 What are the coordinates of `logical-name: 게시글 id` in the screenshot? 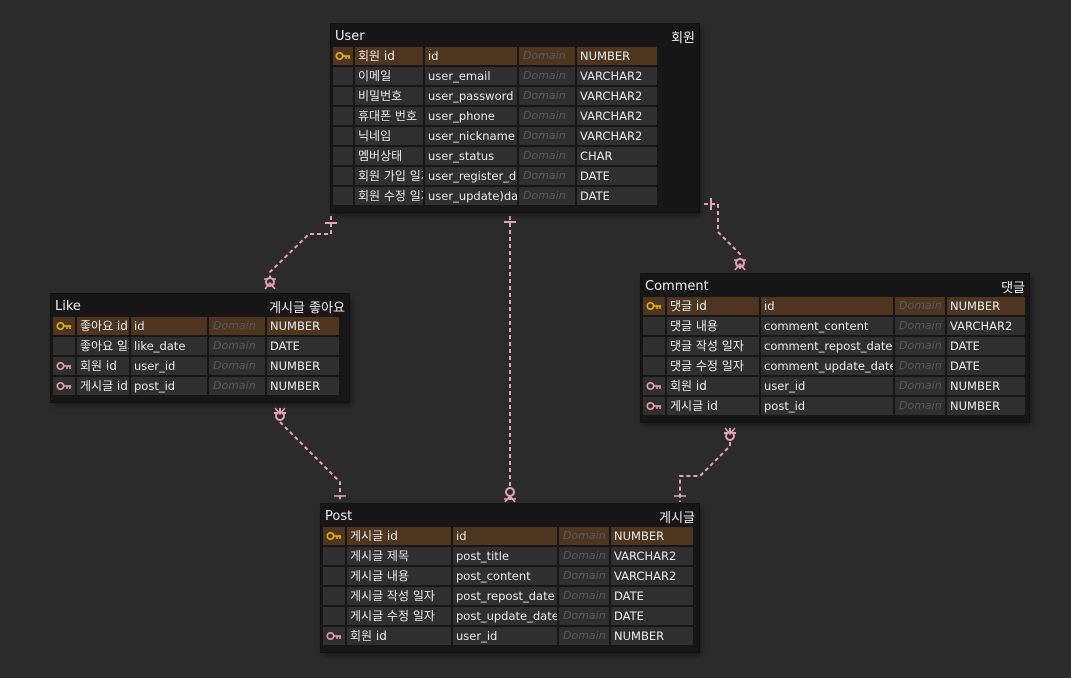 It's located at (713, 406).